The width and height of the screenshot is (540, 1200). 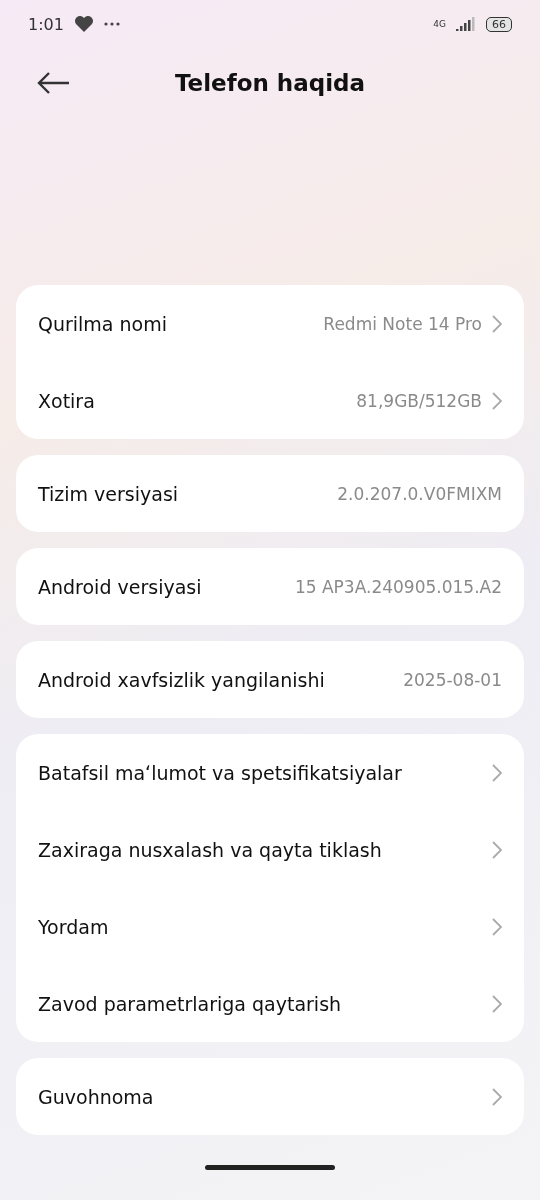 What do you see at coordinates (499, 24) in the screenshot?
I see `battery-level: 66` at bounding box center [499, 24].